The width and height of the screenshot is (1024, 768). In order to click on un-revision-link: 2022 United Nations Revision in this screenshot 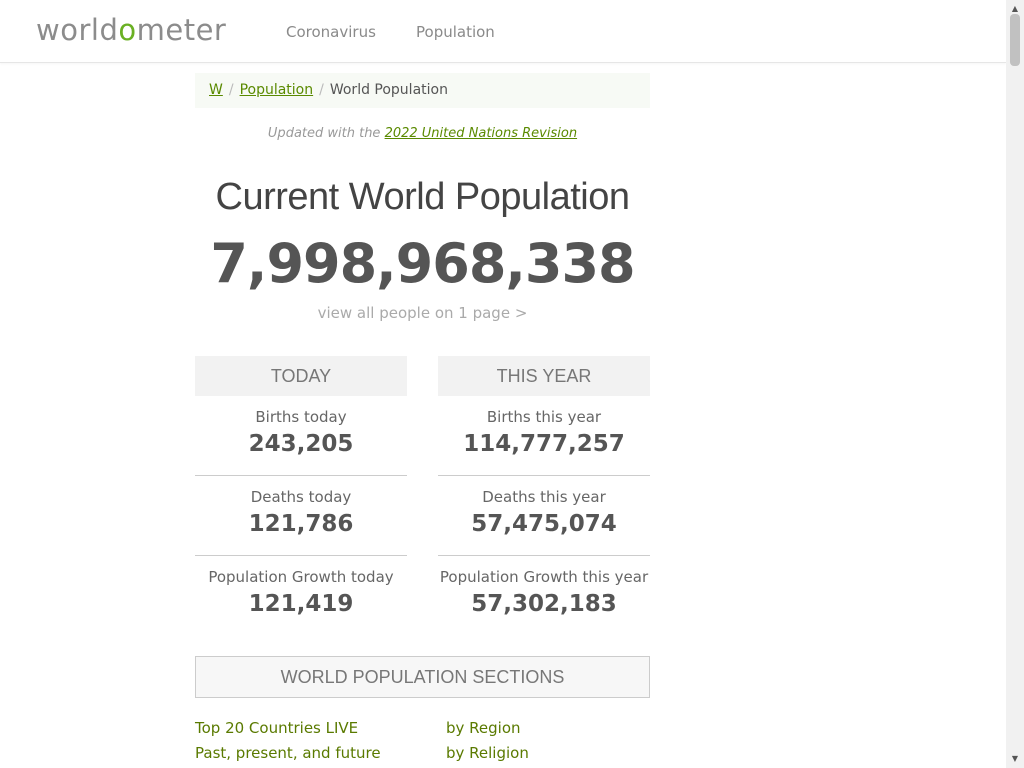, I will do `click(481, 133)`.